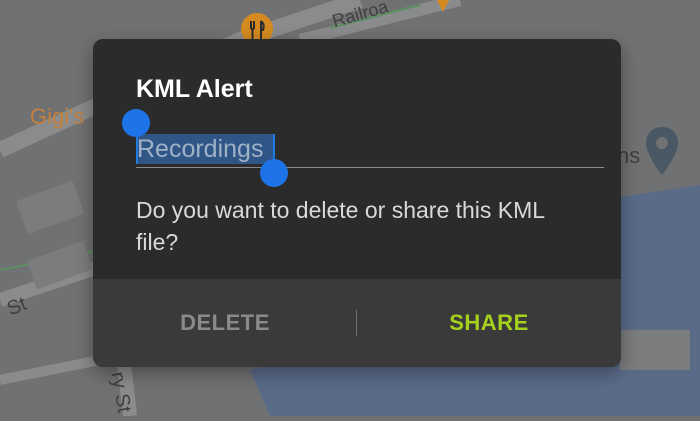 The width and height of the screenshot is (700, 421). What do you see at coordinates (443, 9) in the screenshot?
I see `orange-marker-icon` at bounding box center [443, 9].